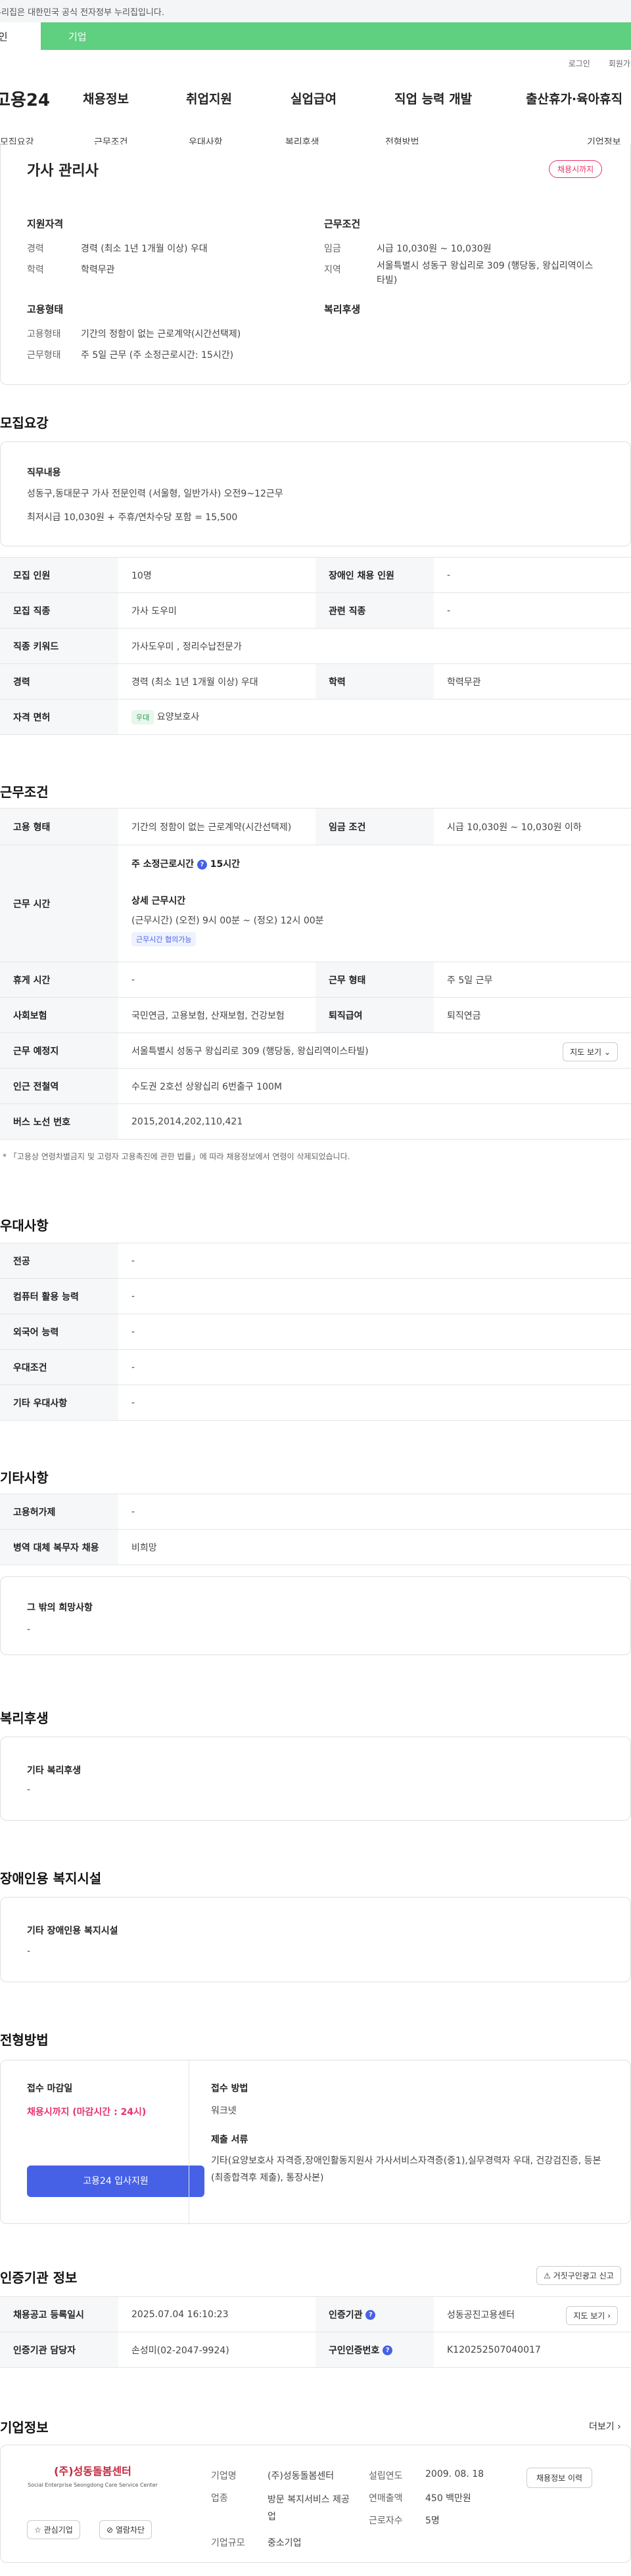 The width and height of the screenshot is (631, 2576). What do you see at coordinates (375, 575) in the screenshot?
I see `row-label: 장애인 채용 인원` at bounding box center [375, 575].